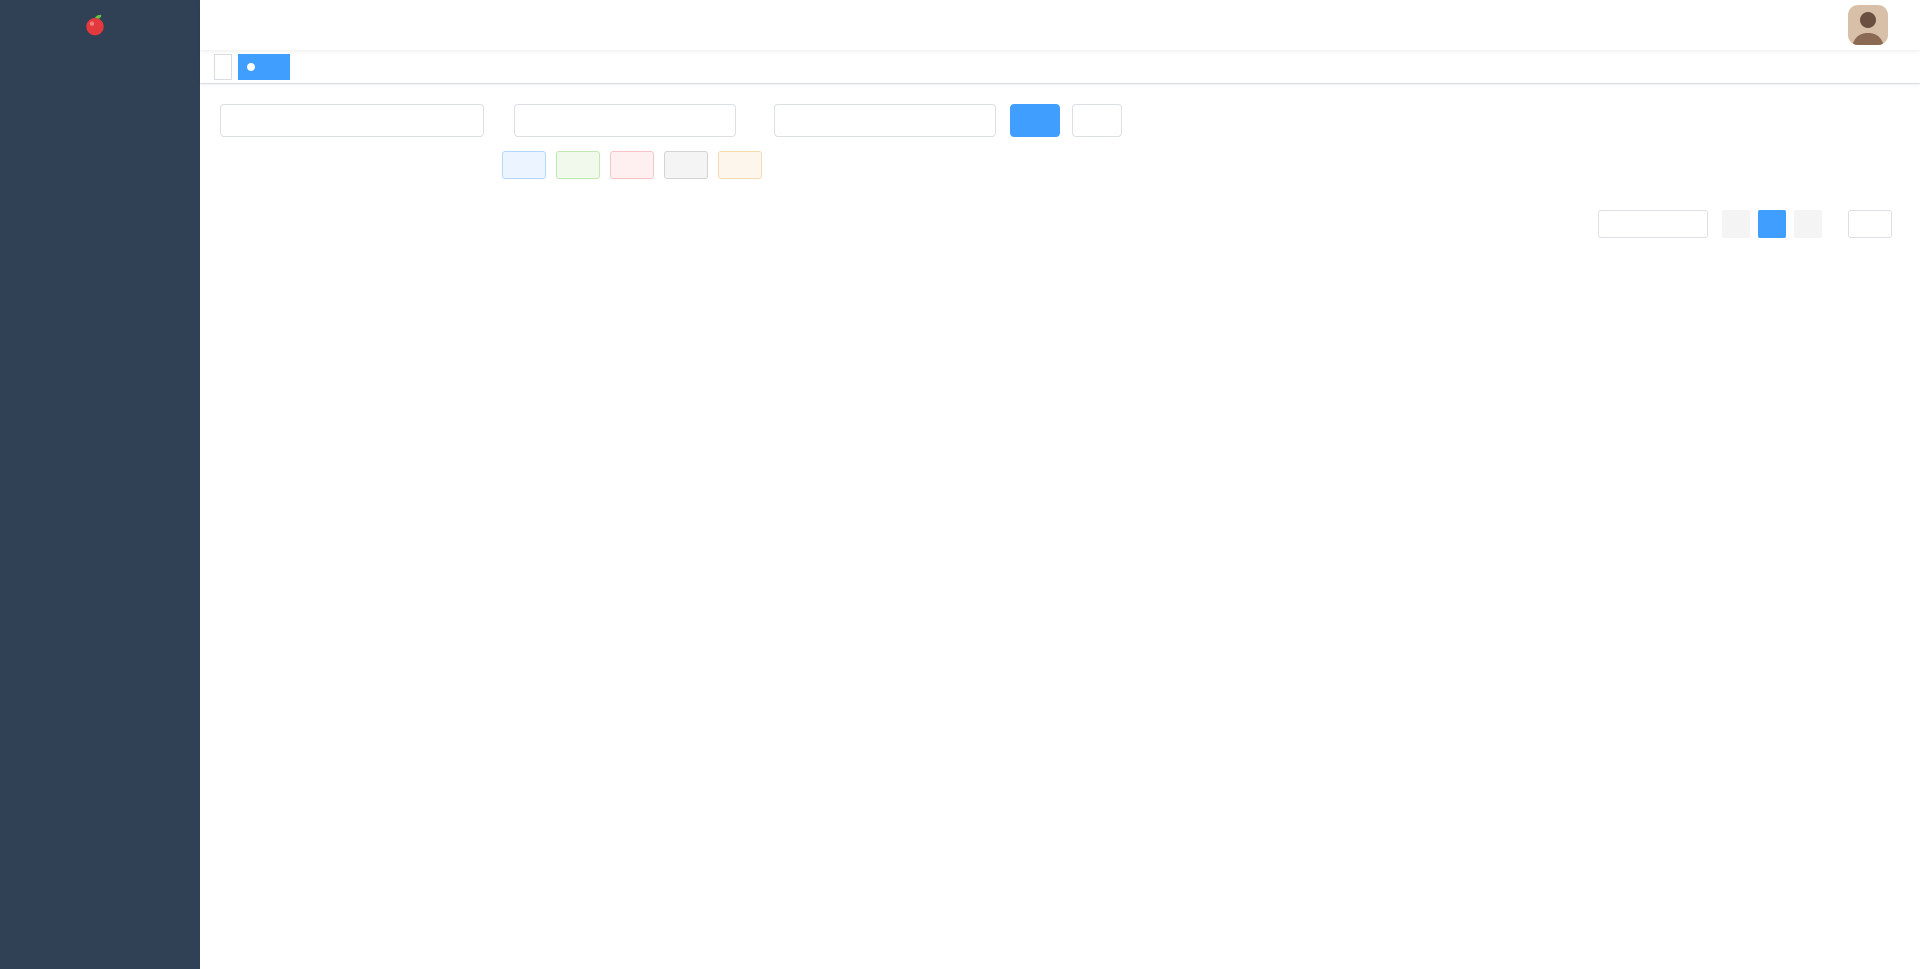 The height and width of the screenshot is (969, 1920). I want to click on upload-icon, so click(683, 165).